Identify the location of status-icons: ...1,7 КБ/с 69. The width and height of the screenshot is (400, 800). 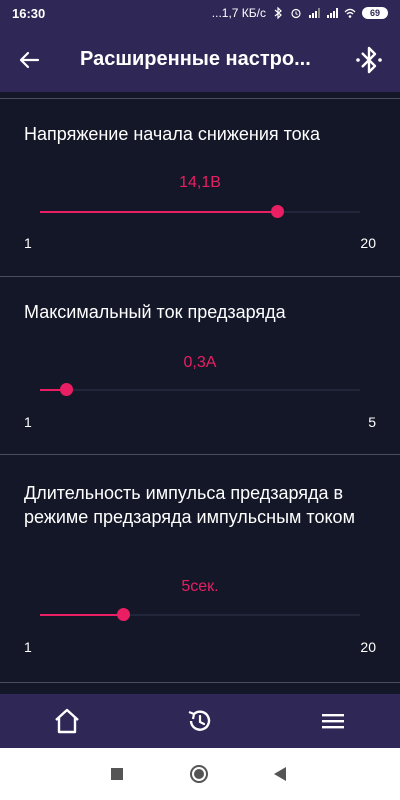
(300, 13).